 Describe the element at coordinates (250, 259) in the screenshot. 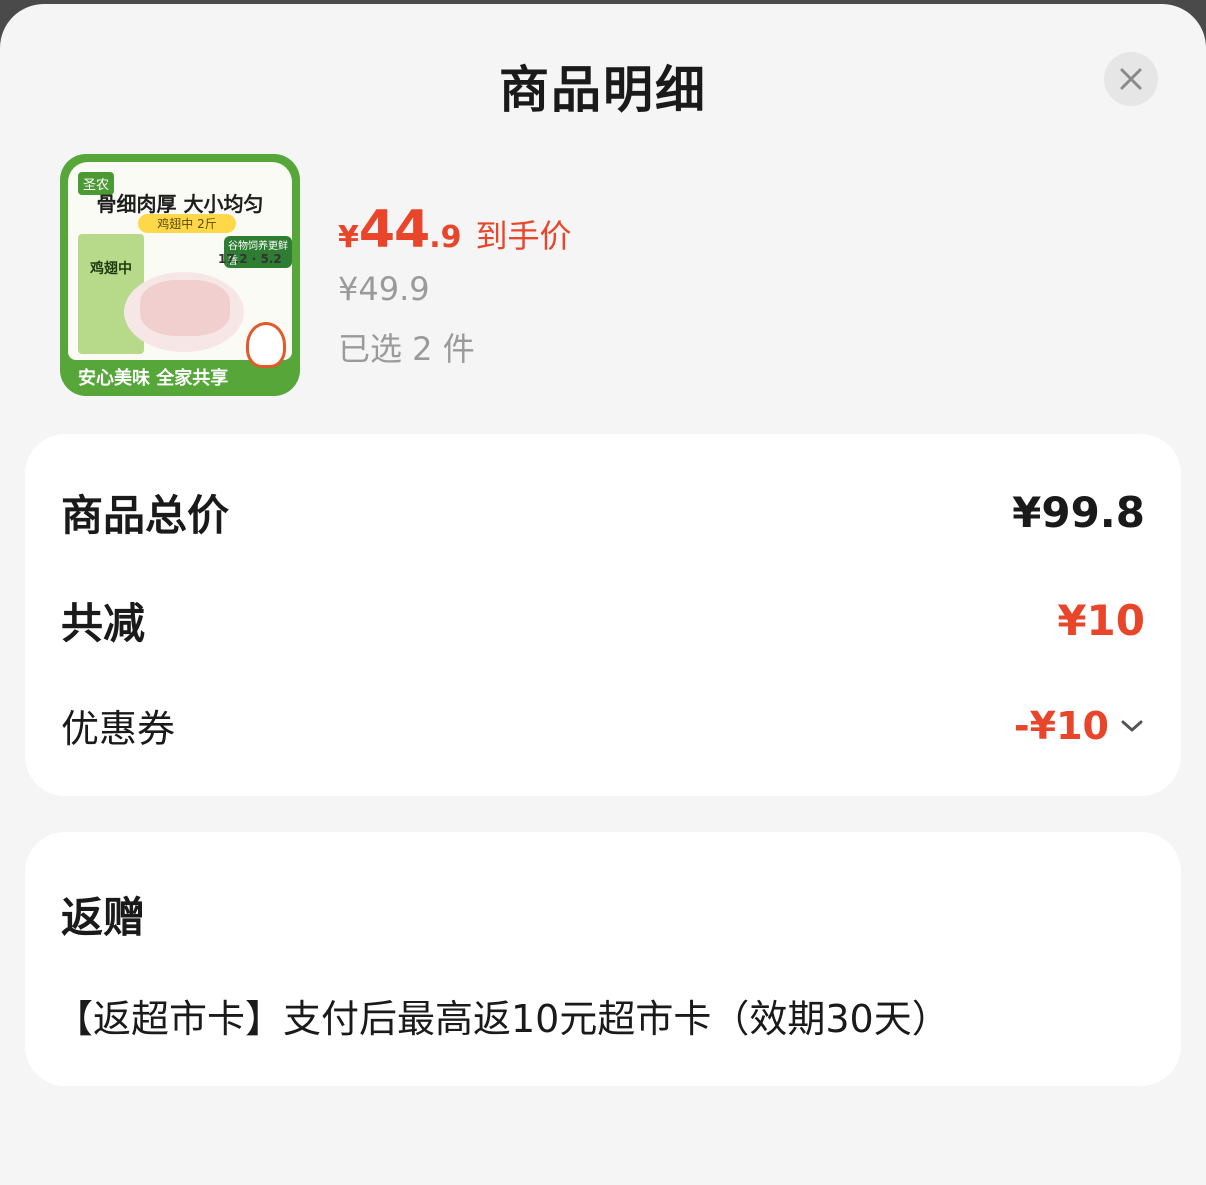

I see `image-stats: 17.2 · 5.2` at that location.